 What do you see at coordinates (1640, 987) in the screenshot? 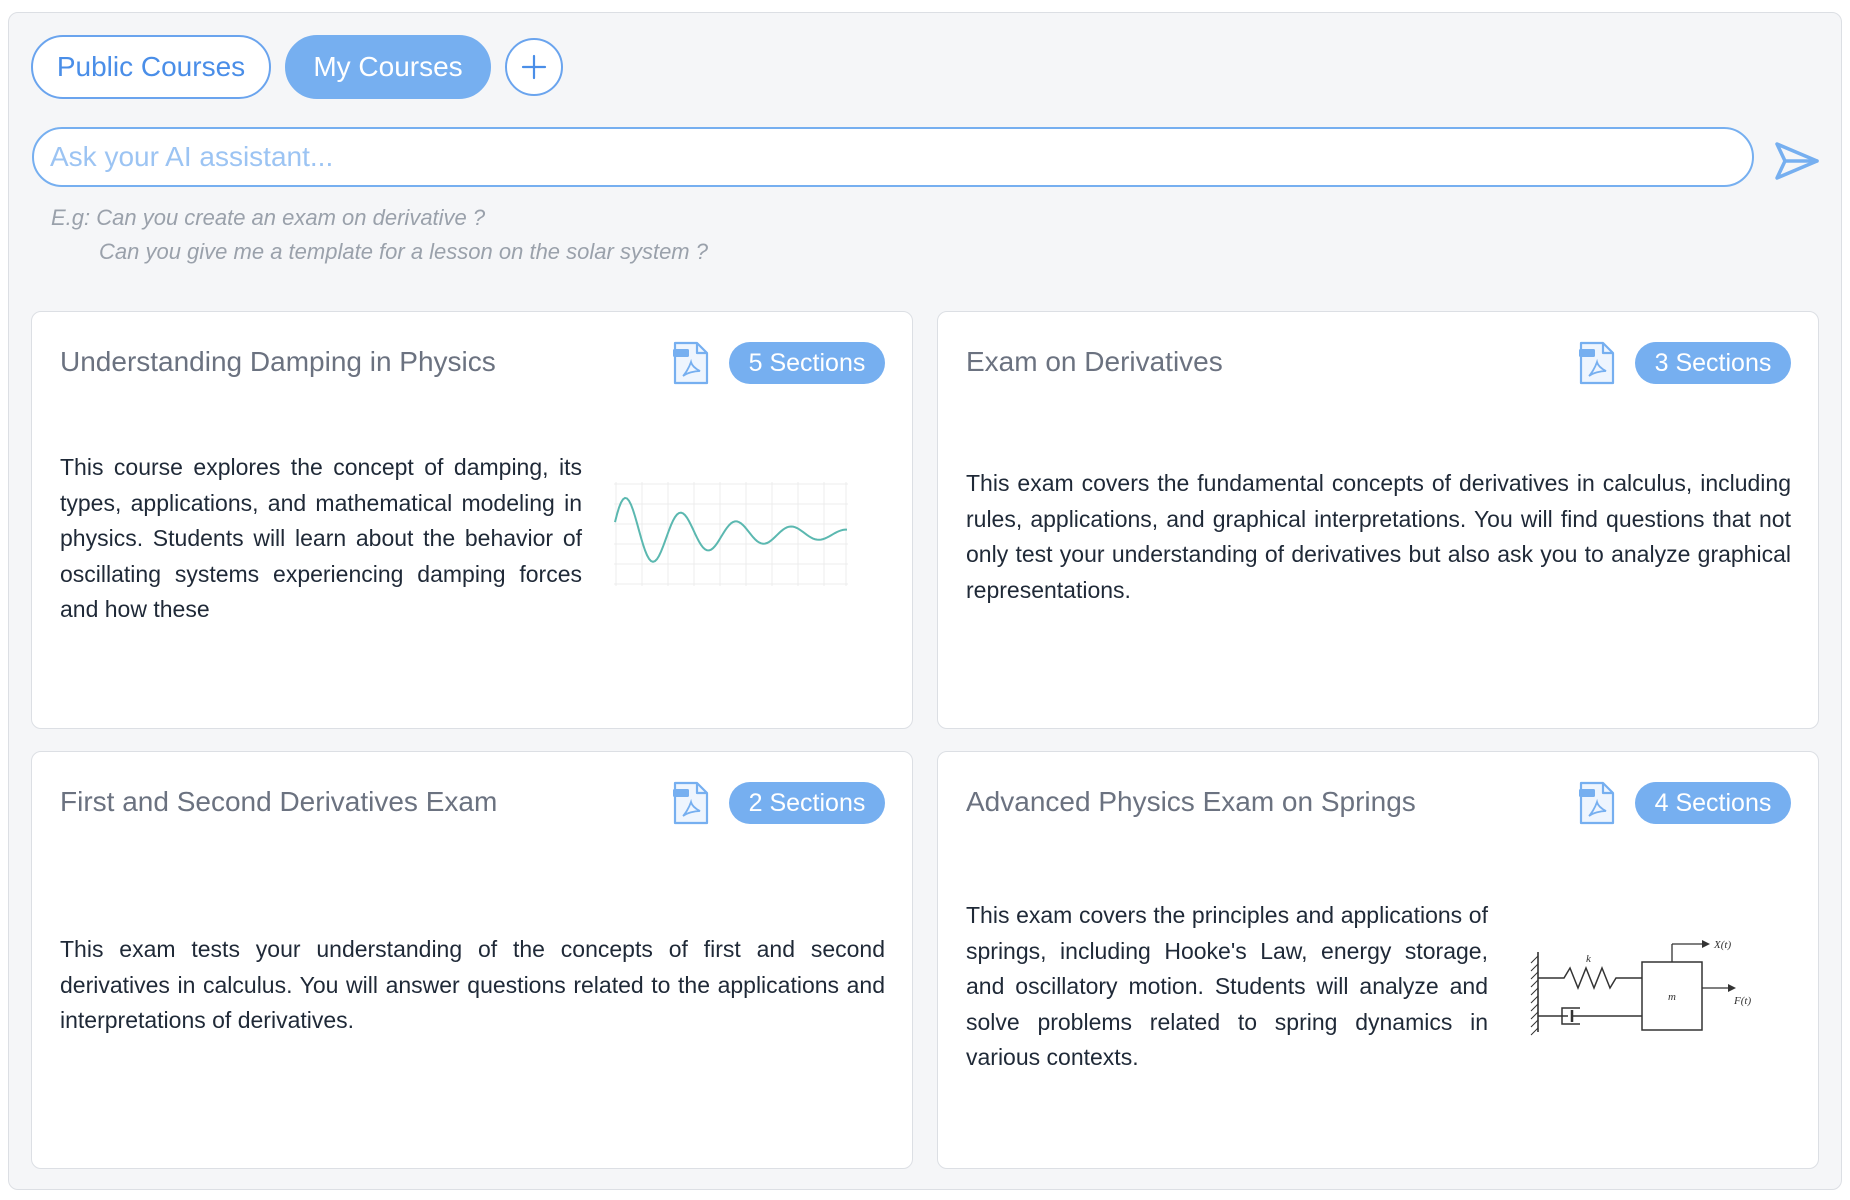
I see `spring-mass-damper-diagram: k m X(t) F(t)` at bounding box center [1640, 987].